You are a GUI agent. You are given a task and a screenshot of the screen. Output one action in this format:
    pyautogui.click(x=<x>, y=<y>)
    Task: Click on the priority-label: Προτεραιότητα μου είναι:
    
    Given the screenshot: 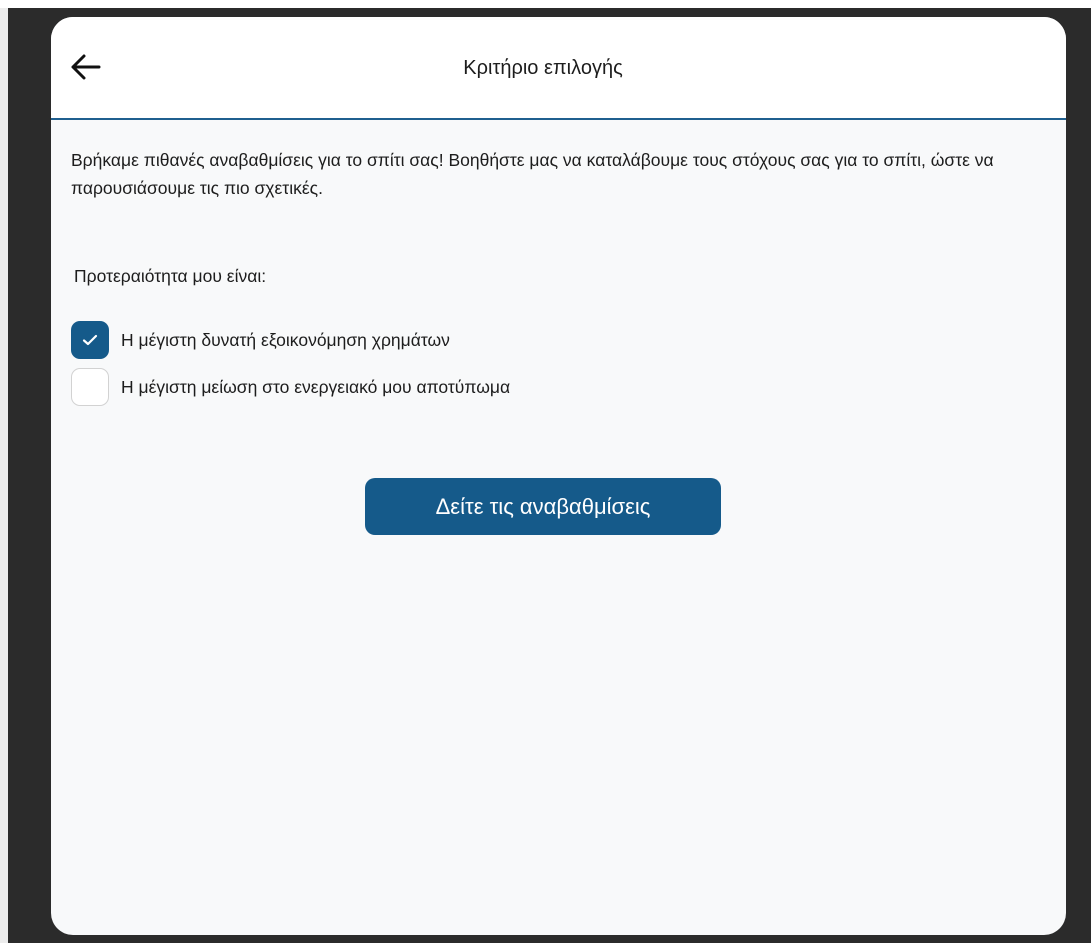 What is the action you would take?
    pyautogui.click(x=170, y=276)
    